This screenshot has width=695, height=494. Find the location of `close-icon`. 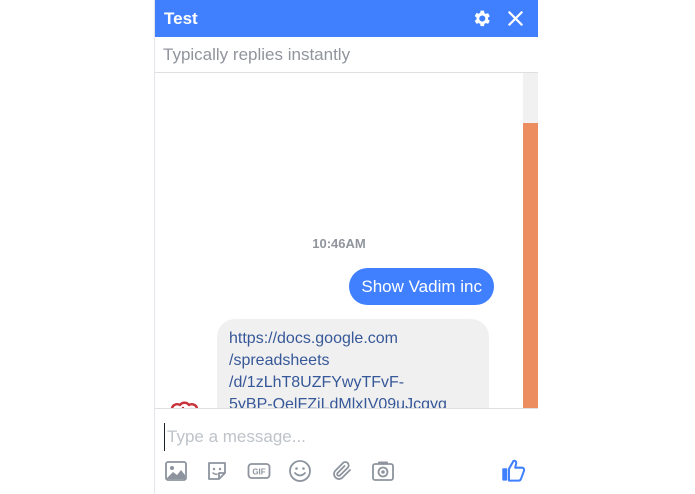

close-icon is located at coordinates (515, 18).